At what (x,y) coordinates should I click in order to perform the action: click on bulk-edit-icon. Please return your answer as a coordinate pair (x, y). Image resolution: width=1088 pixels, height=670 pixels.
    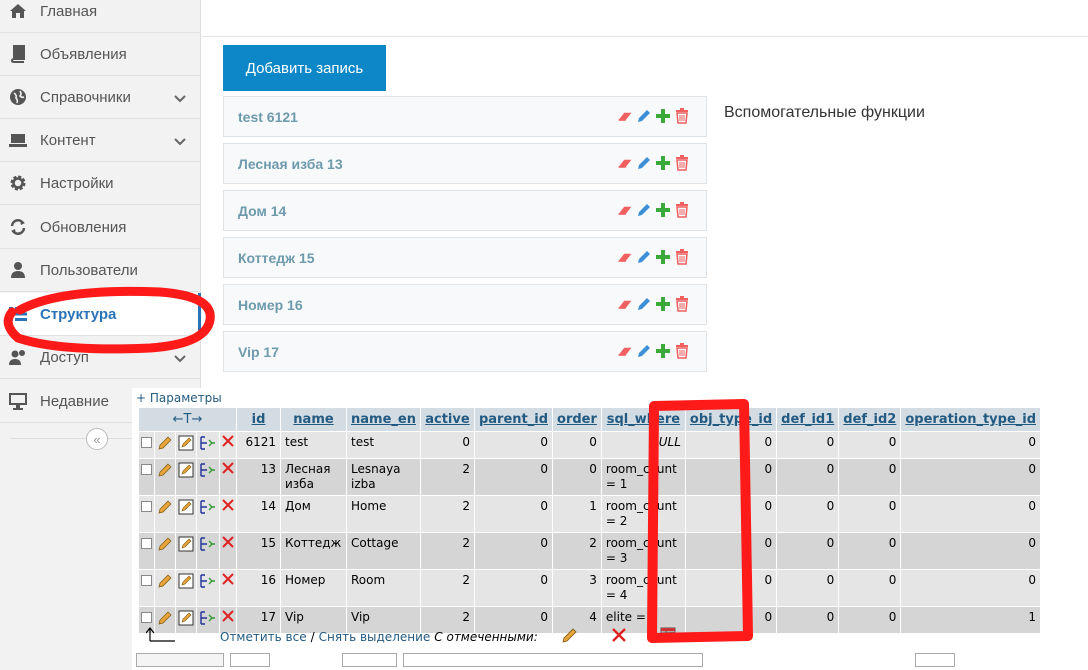
    Looking at the image, I should click on (569, 636).